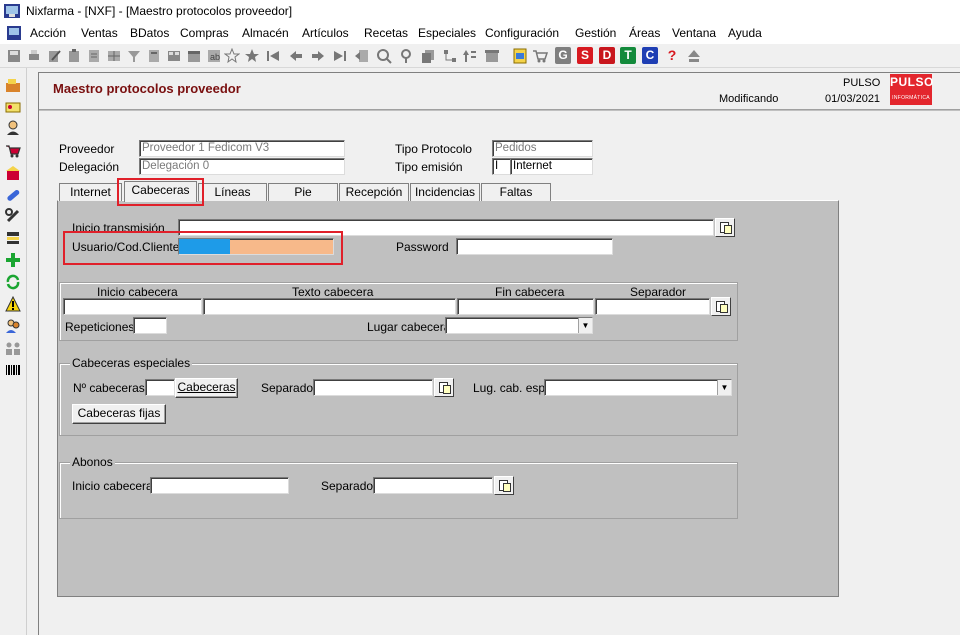 This screenshot has height=635, width=960. Describe the element at coordinates (206, 388) in the screenshot. I see `cabeceras-button: Cabeceras` at that location.